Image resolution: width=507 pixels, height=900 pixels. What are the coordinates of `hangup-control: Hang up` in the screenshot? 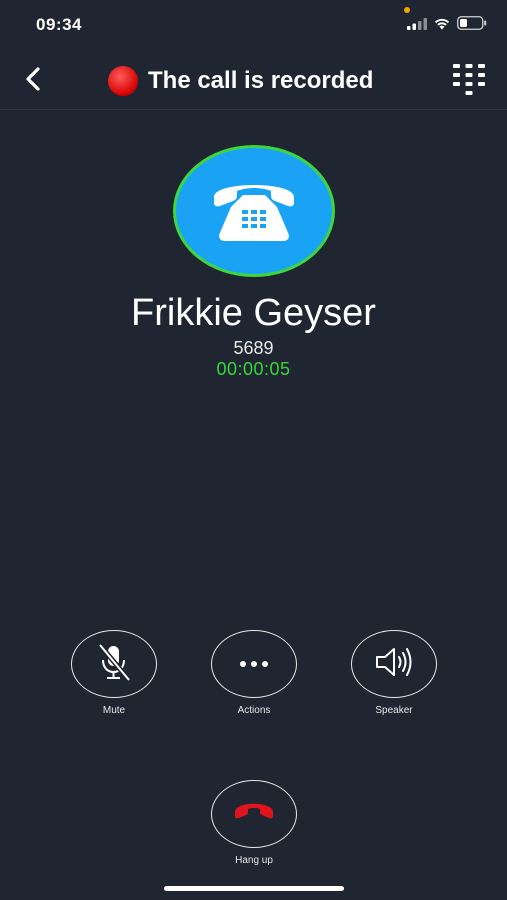 It's located at (254, 823).